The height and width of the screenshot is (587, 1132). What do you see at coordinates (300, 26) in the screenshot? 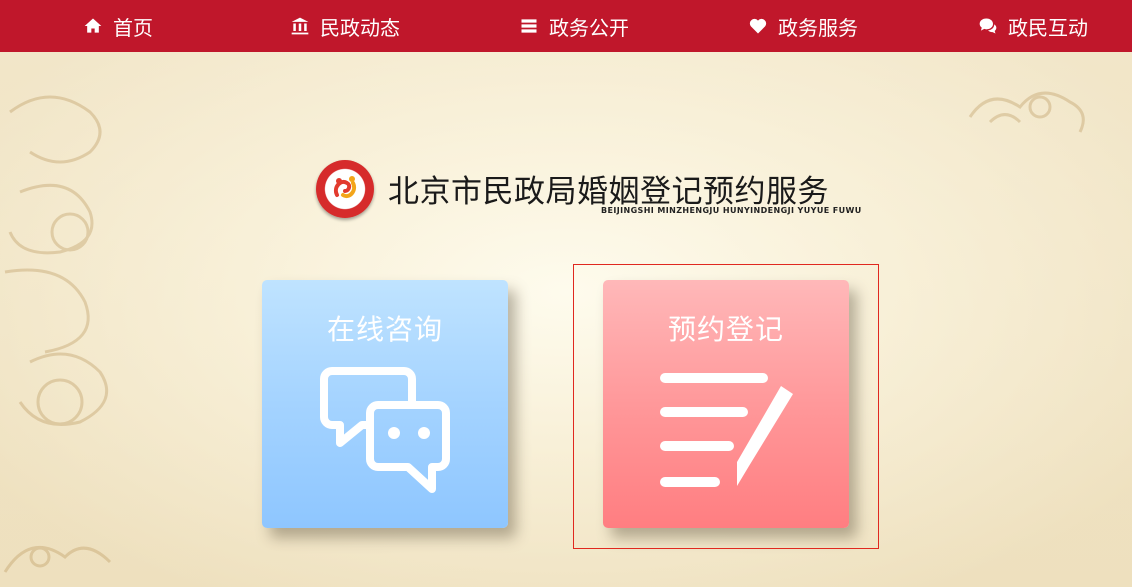
I see `institution-icon` at bounding box center [300, 26].